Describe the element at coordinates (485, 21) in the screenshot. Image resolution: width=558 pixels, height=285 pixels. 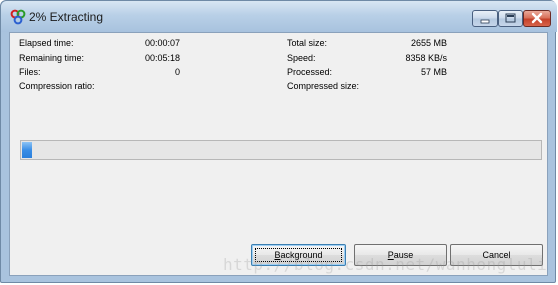
I see `minimize-icon` at that location.